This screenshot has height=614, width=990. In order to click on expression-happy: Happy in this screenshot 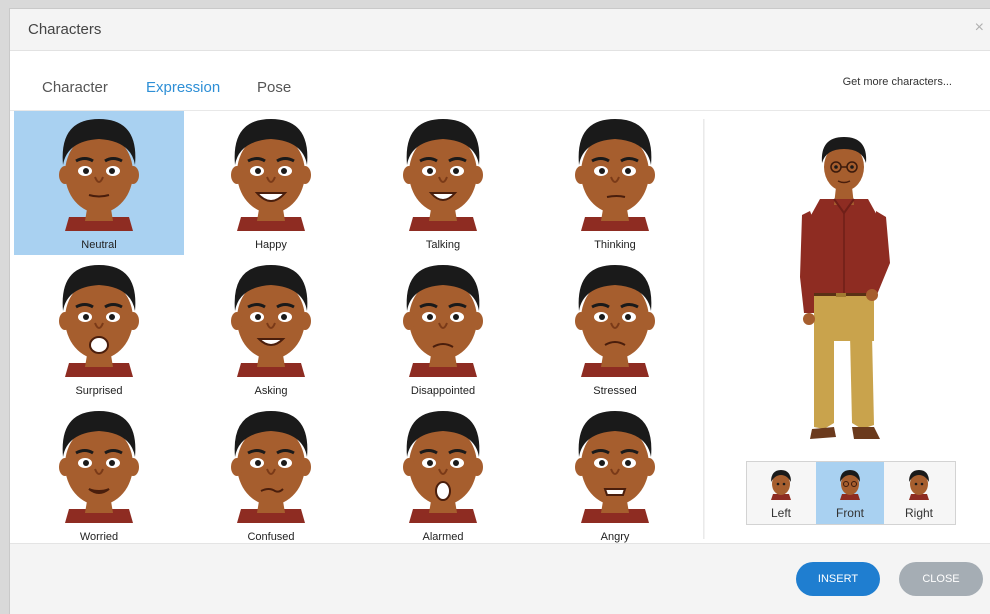, I will do `click(271, 183)`.